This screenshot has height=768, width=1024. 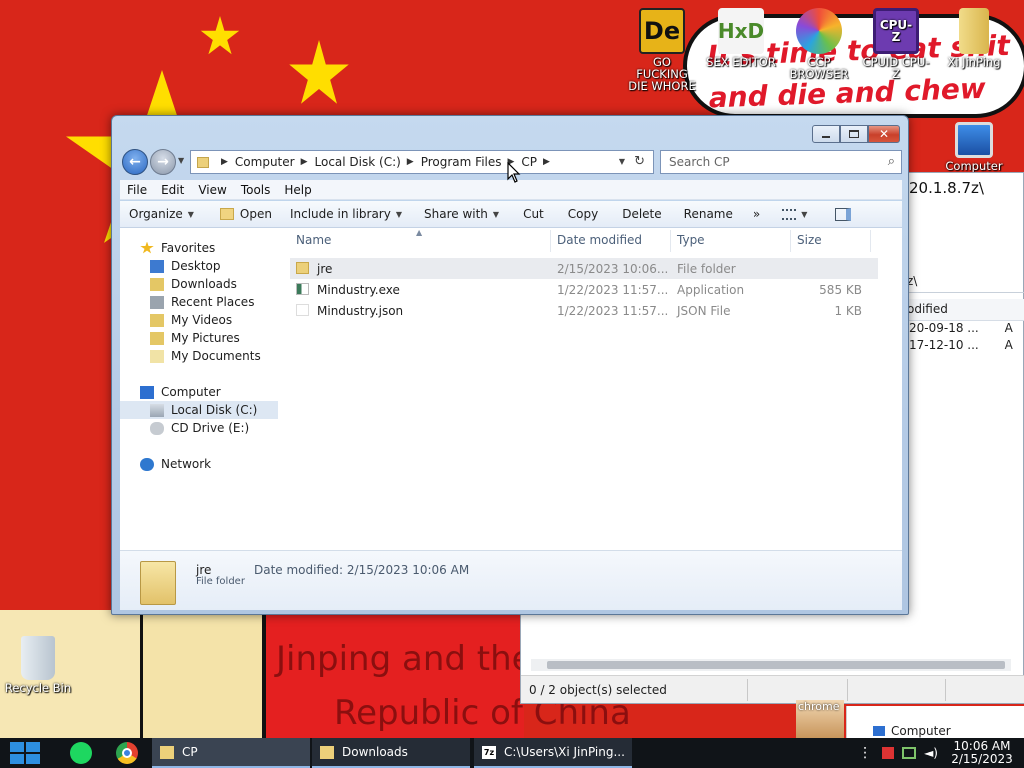 What do you see at coordinates (789, 214) in the screenshot?
I see `view-list-icon` at bounding box center [789, 214].